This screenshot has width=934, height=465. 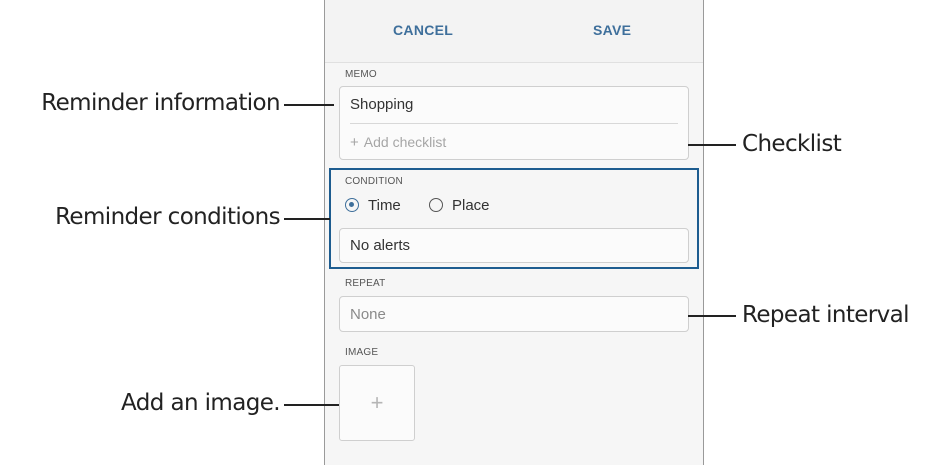 What do you see at coordinates (712, 145) in the screenshot?
I see `callout-line-checklist` at bounding box center [712, 145].